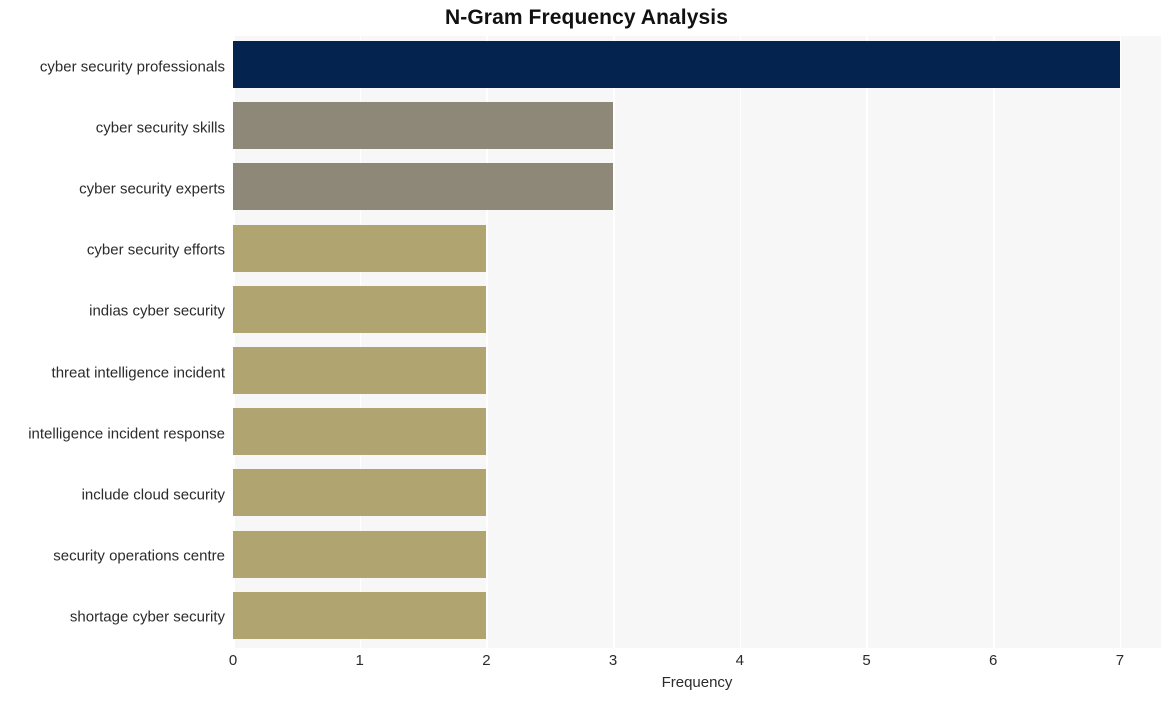 The height and width of the screenshot is (701, 1173). What do you see at coordinates (697, 682) in the screenshot?
I see `x-axis-title: Frequency` at bounding box center [697, 682].